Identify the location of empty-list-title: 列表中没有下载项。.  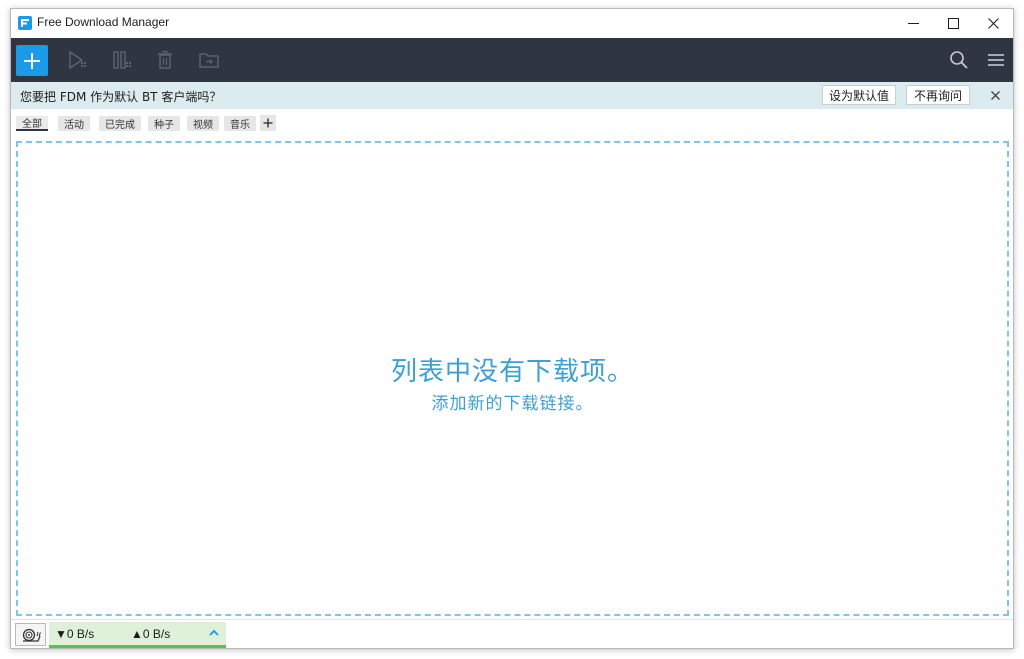
(512, 372).